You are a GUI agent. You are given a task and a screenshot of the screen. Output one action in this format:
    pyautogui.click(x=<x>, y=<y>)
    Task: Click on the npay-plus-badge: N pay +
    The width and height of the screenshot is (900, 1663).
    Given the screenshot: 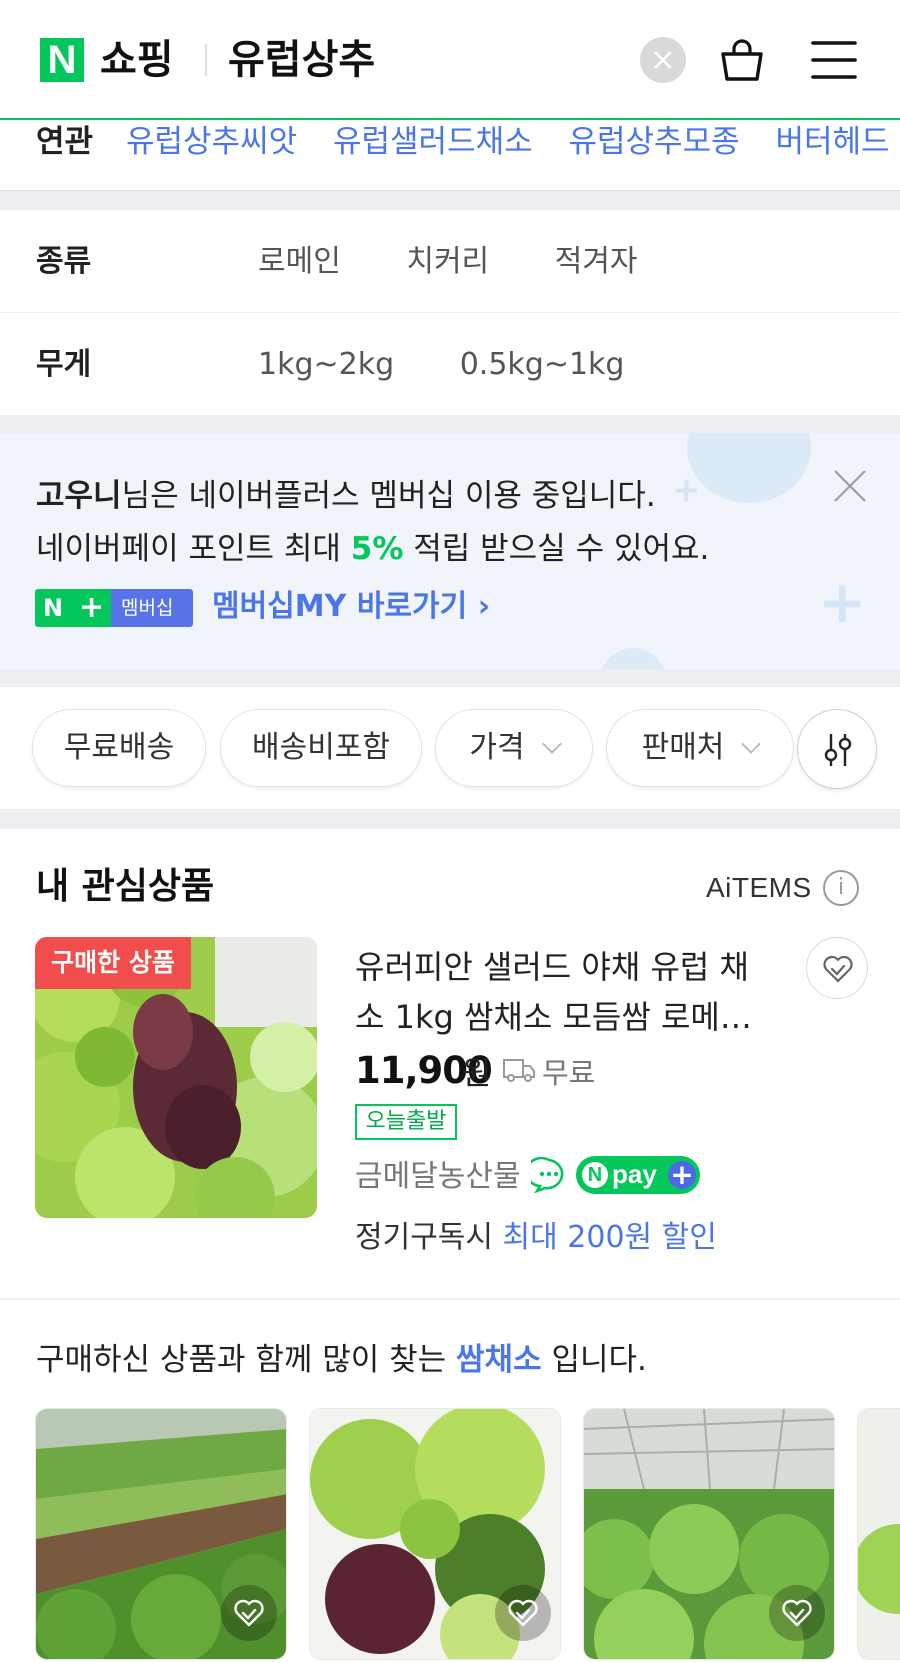 What is the action you would take?
    pyautogui.click(x=638, y=1175)
    